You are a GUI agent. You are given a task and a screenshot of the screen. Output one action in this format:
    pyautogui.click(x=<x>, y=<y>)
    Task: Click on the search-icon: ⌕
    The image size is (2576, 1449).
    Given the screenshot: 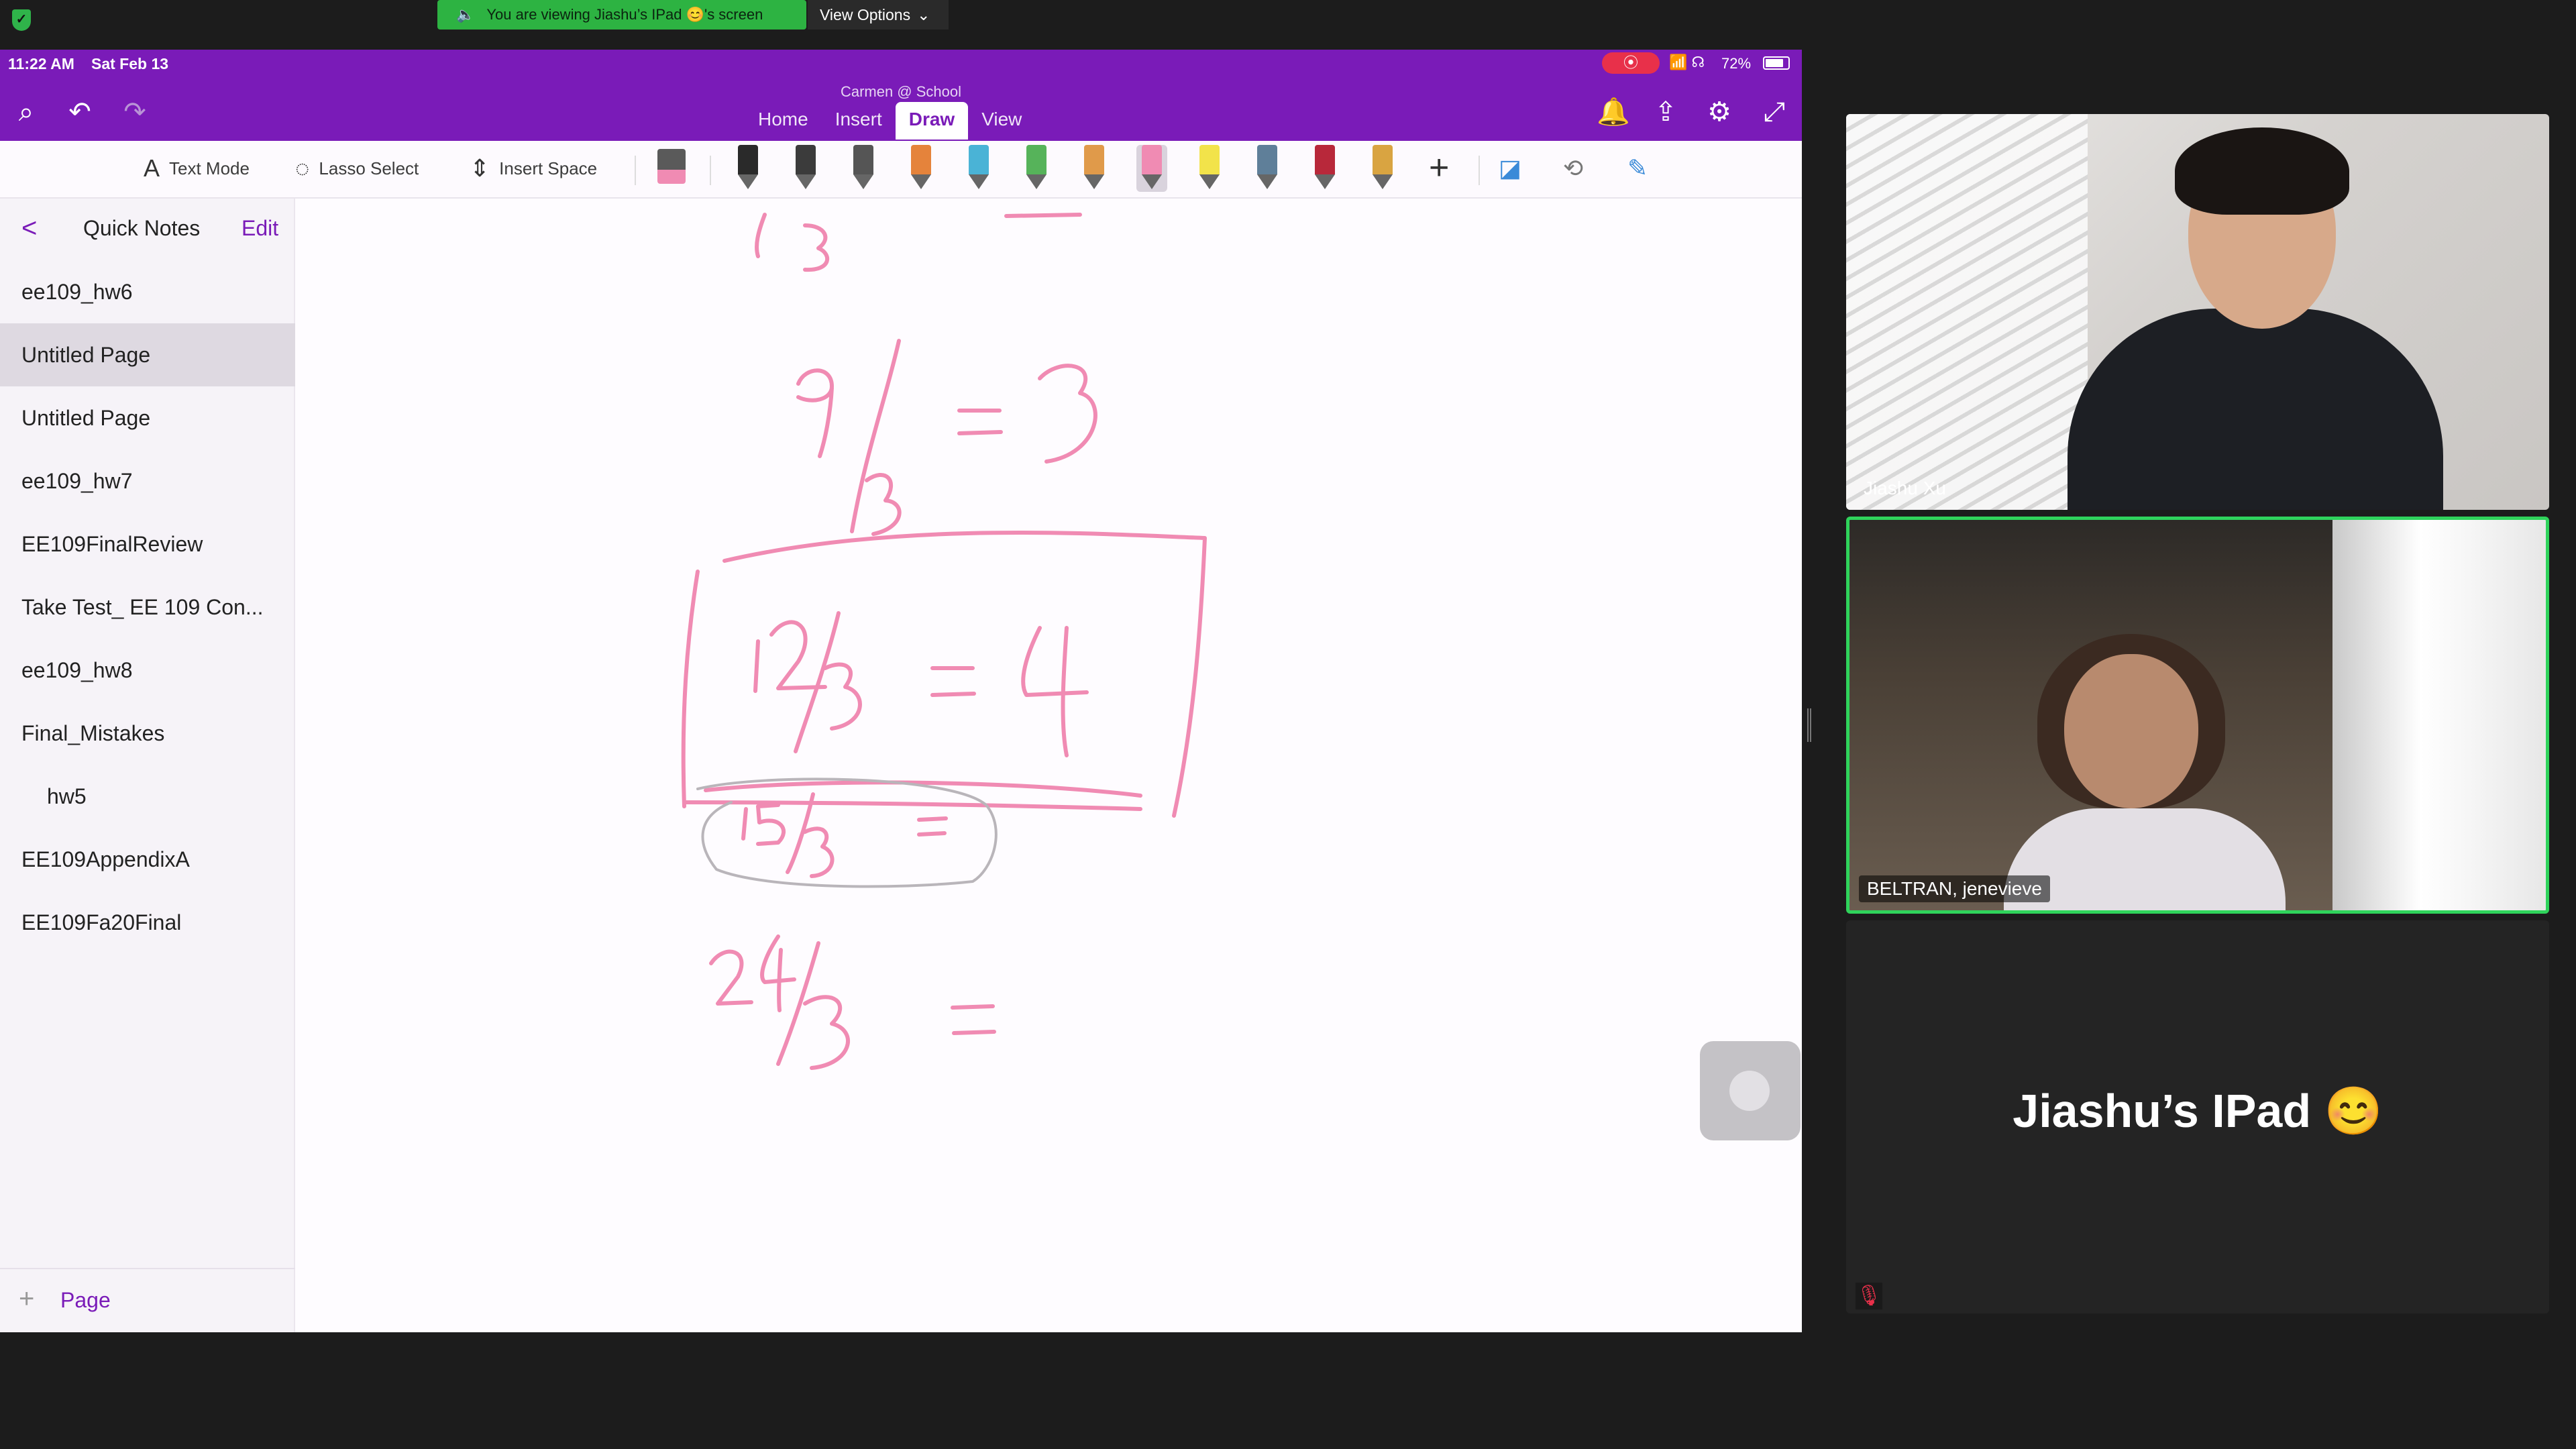 What is the action you would take?
    pyautogui.click(x=26, y=112)
    